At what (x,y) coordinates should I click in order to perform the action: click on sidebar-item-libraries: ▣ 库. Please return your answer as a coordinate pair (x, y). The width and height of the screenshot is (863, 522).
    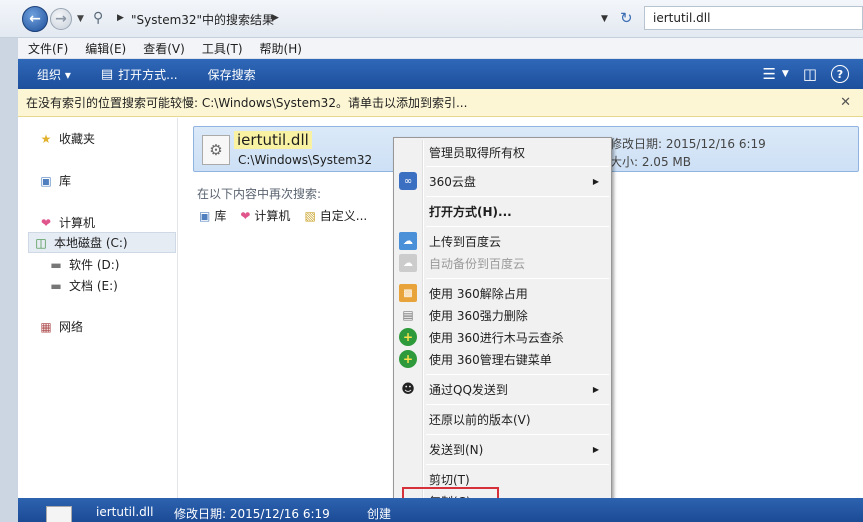
    Looking at the image, I should click on (54, 180).